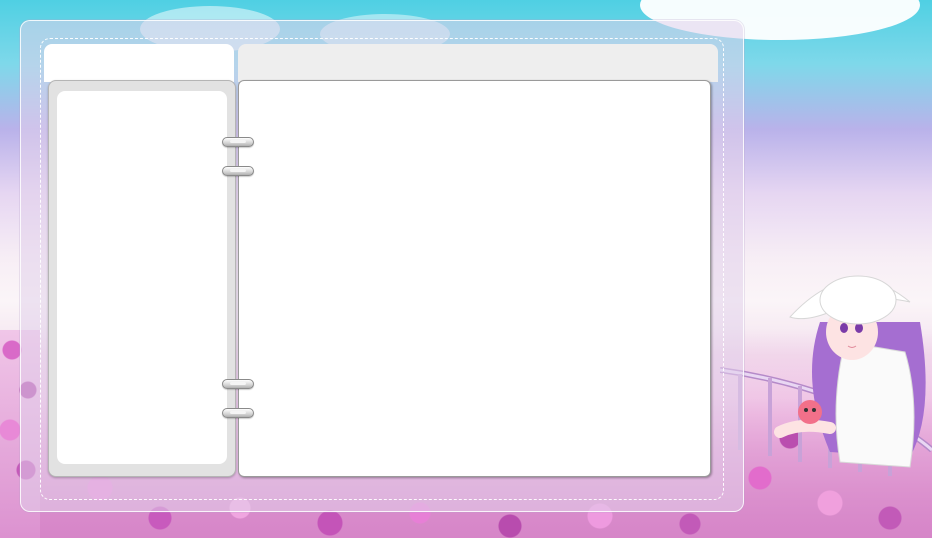 The image size is (932, 538). Describe the element at coordinates (478, 63) in the screenshot. I see `content-header-bar` at that location.